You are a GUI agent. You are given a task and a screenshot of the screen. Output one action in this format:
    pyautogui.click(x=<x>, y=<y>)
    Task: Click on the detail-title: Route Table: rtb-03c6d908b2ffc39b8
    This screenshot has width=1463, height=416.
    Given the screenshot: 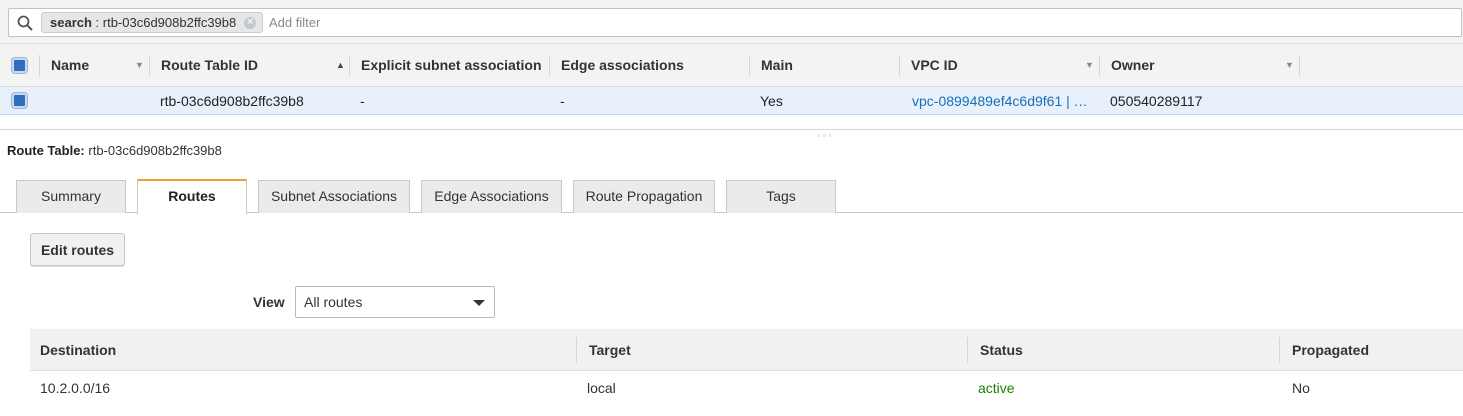 What is the action you would take?
    pyautogui.click(x=114, y=150)
    